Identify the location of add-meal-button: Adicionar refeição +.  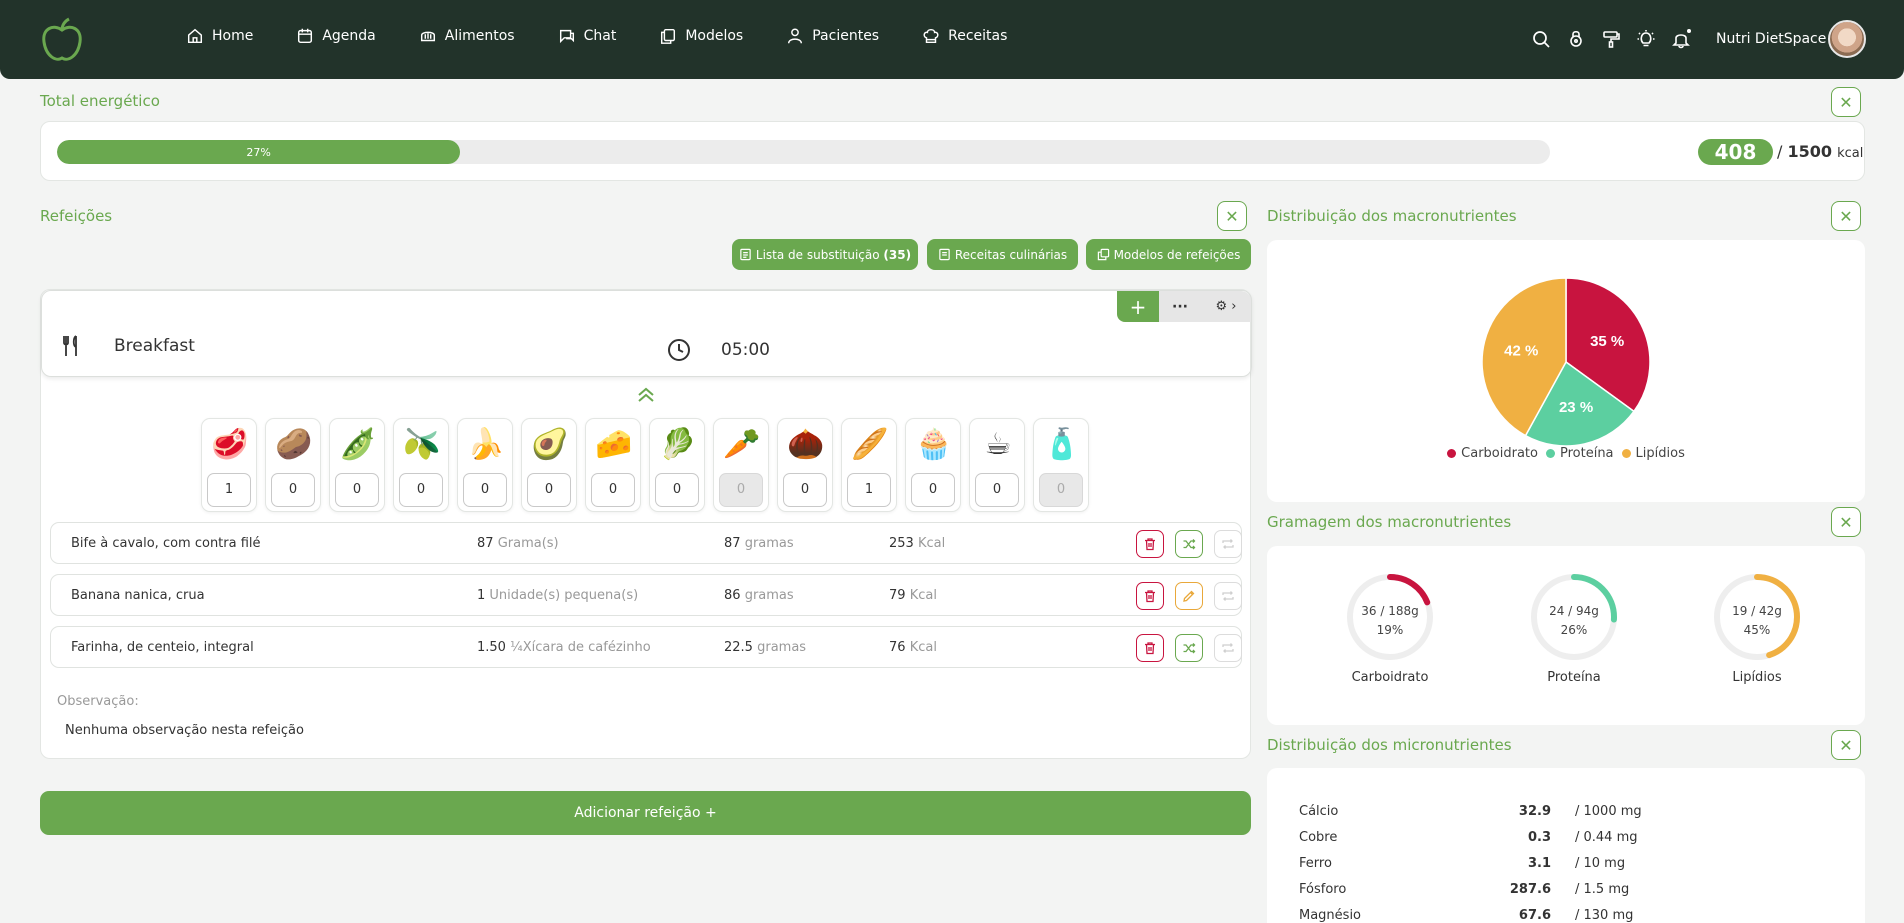
(645, 813).